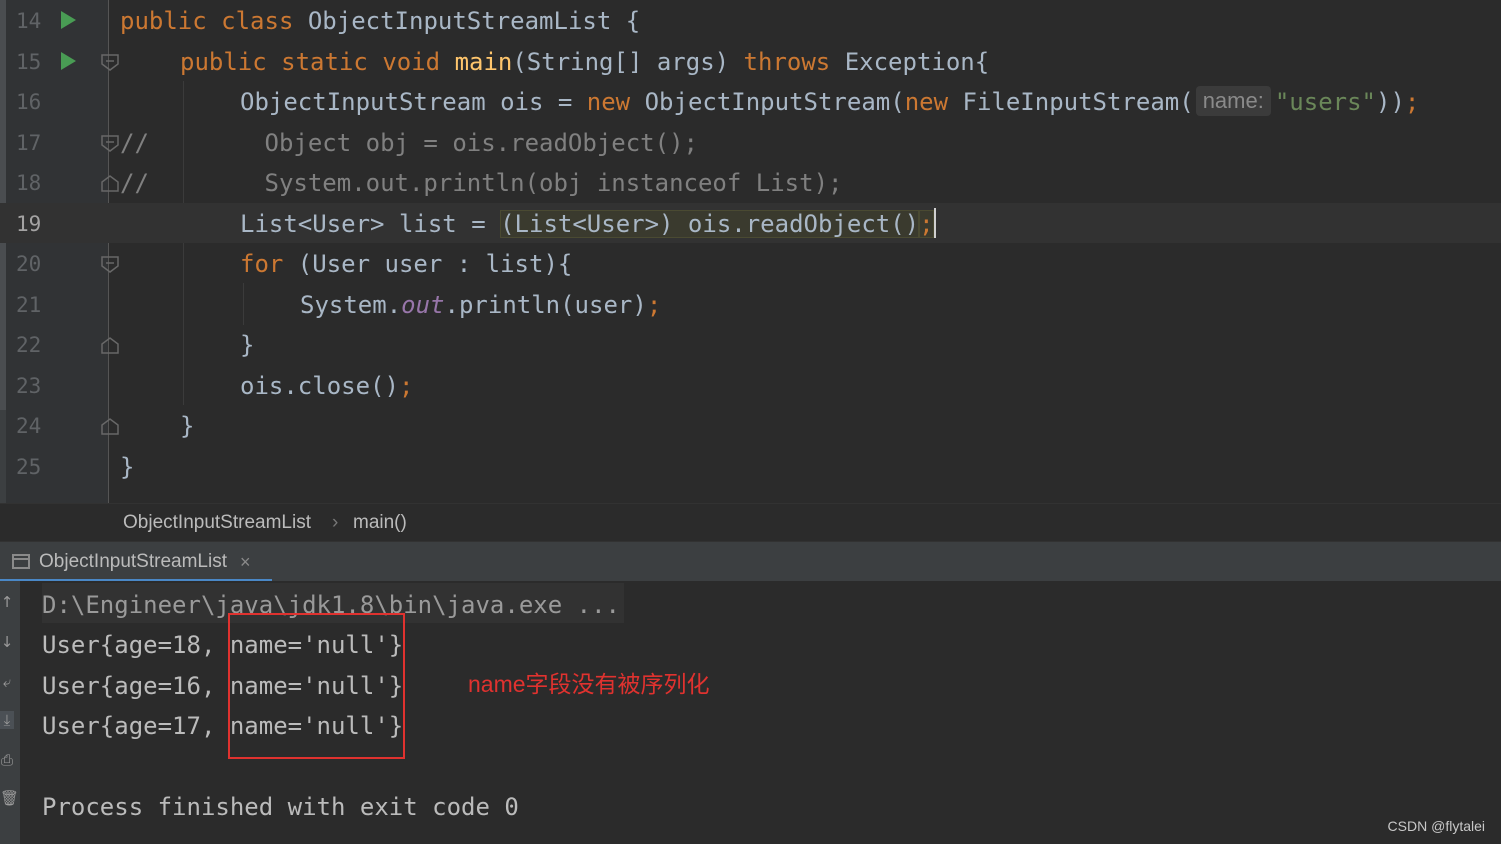 The height and width of the screenshot is (844, 1501). Describe the element at coordinates (319, 385) in the screenshot. I see `code-token: ois.close()` at that location.